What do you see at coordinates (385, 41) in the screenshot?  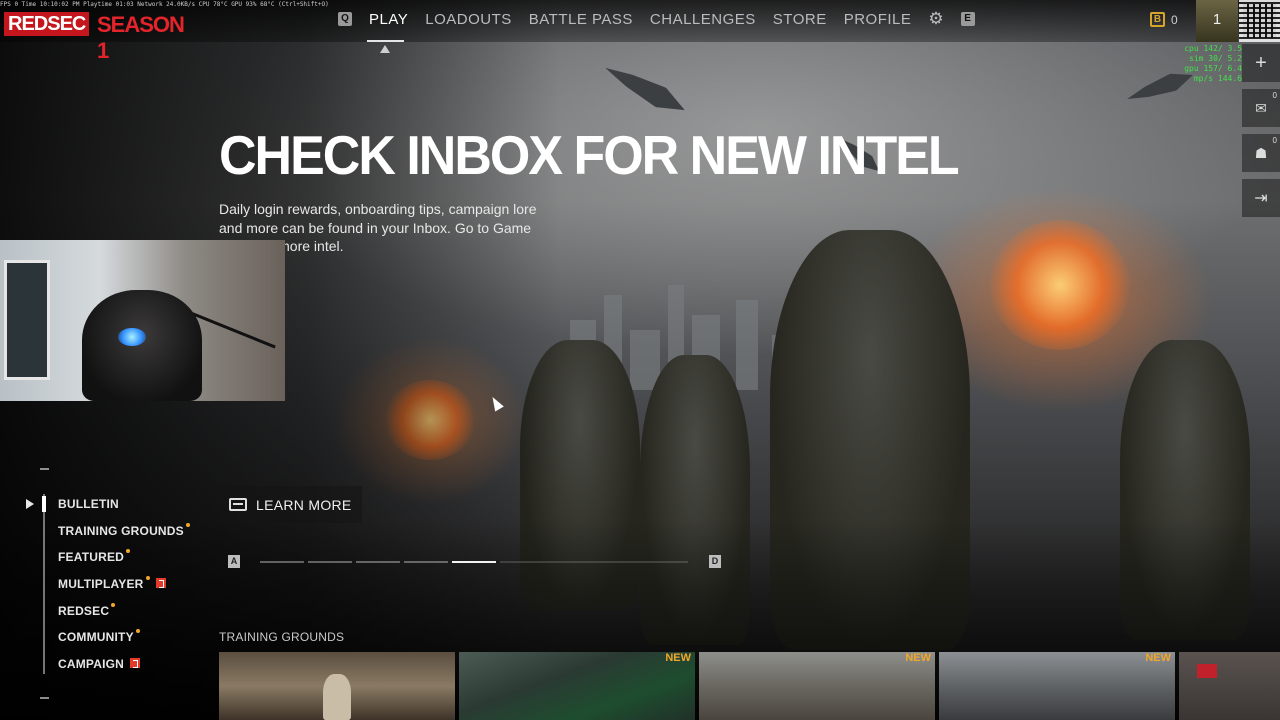 I see `active-tab-indicator` at bounding box center [385, 41].